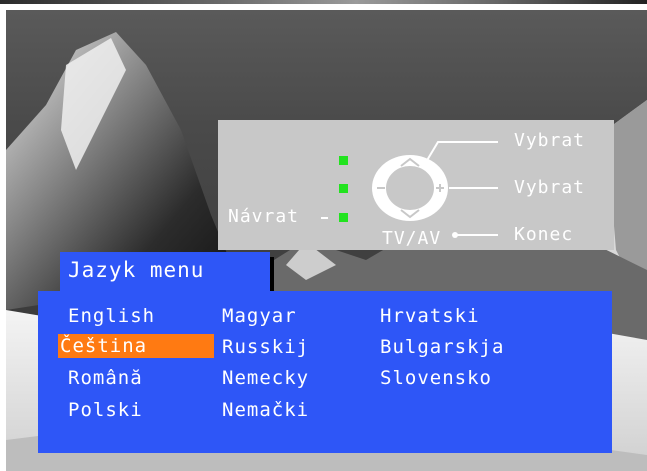  I want to click on menu-title-box: Jazyk menu, so click(165, 271).